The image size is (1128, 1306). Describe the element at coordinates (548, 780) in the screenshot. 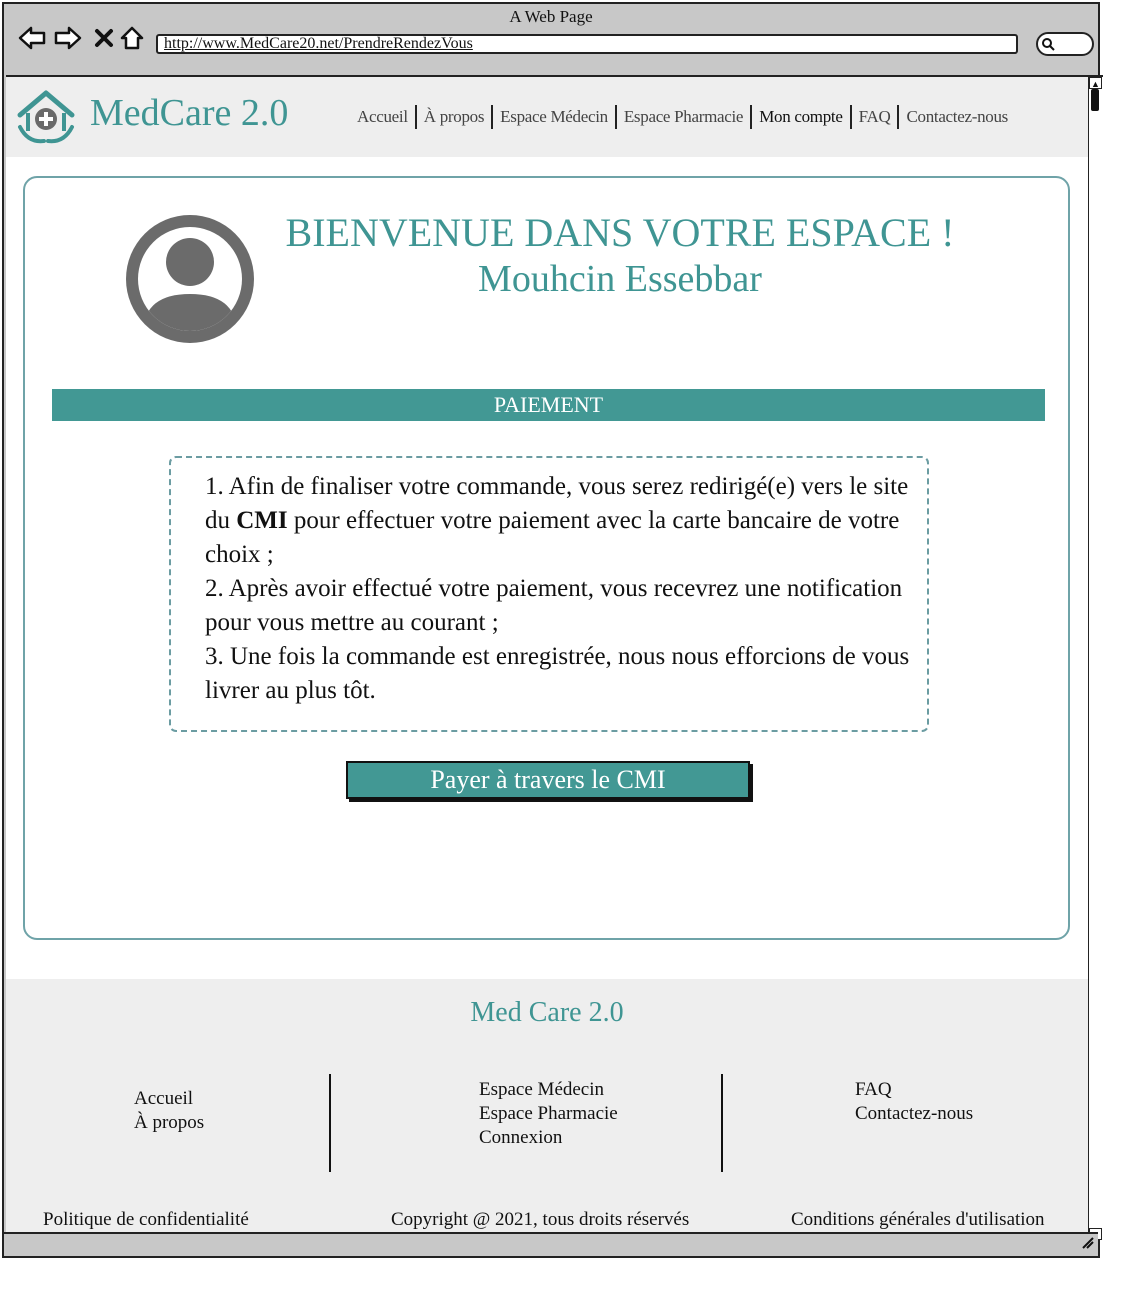

I see `pay-cmi-button: Payer à travers le CMI` at that location.